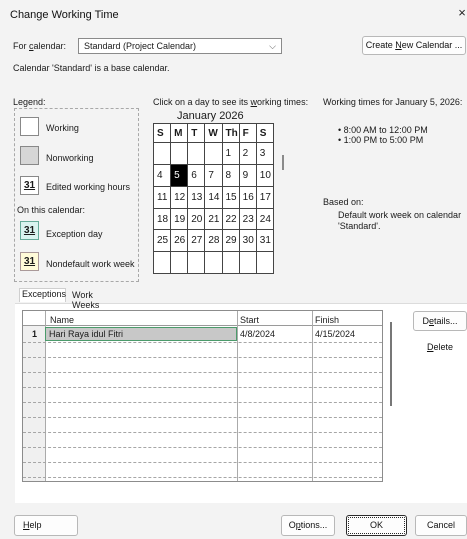  What do you see at coordinates (265, 219) in the screenshot?
I see `calendar-day: 24` at bounding box center [265, 219].